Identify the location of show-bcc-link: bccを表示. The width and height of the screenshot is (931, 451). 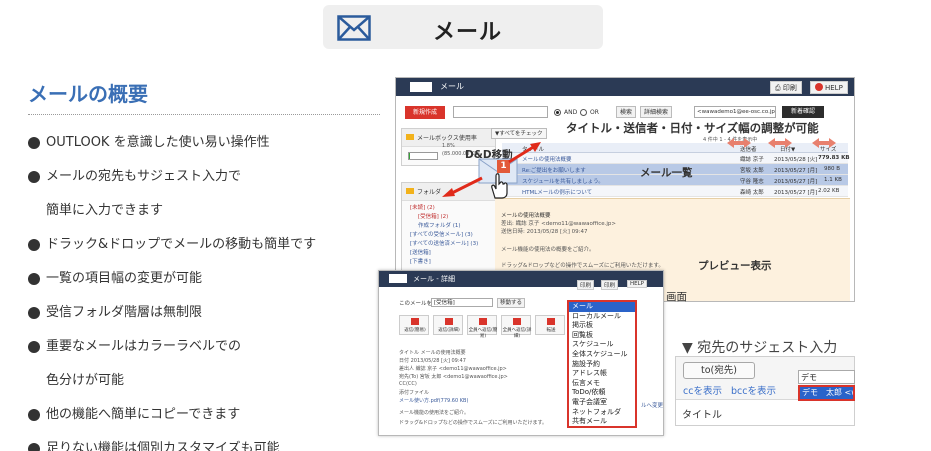
(753, 390).